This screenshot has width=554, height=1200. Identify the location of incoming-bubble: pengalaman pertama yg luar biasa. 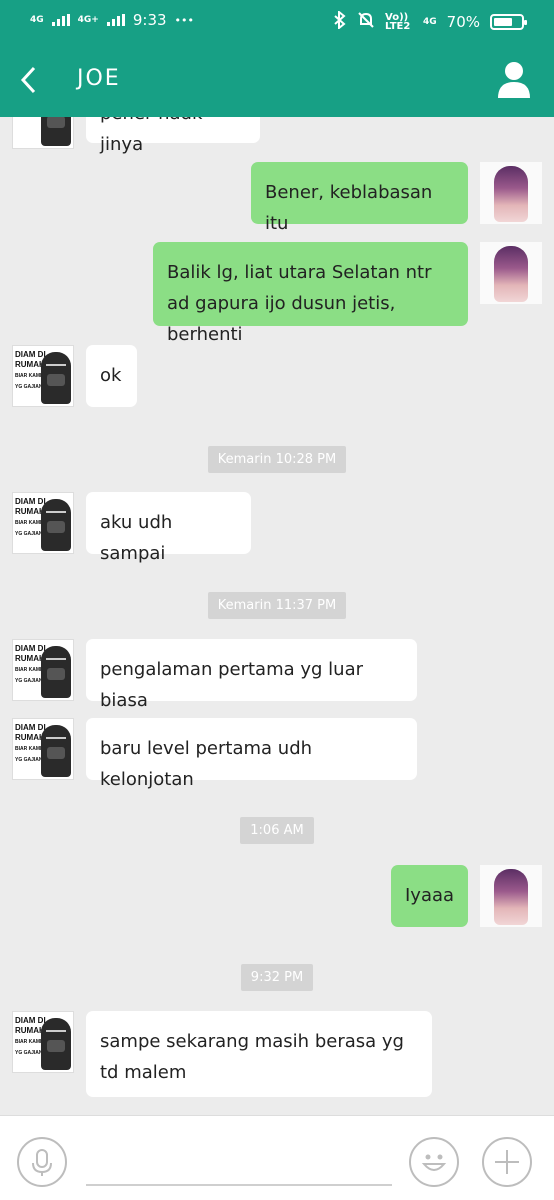
(251, 675).